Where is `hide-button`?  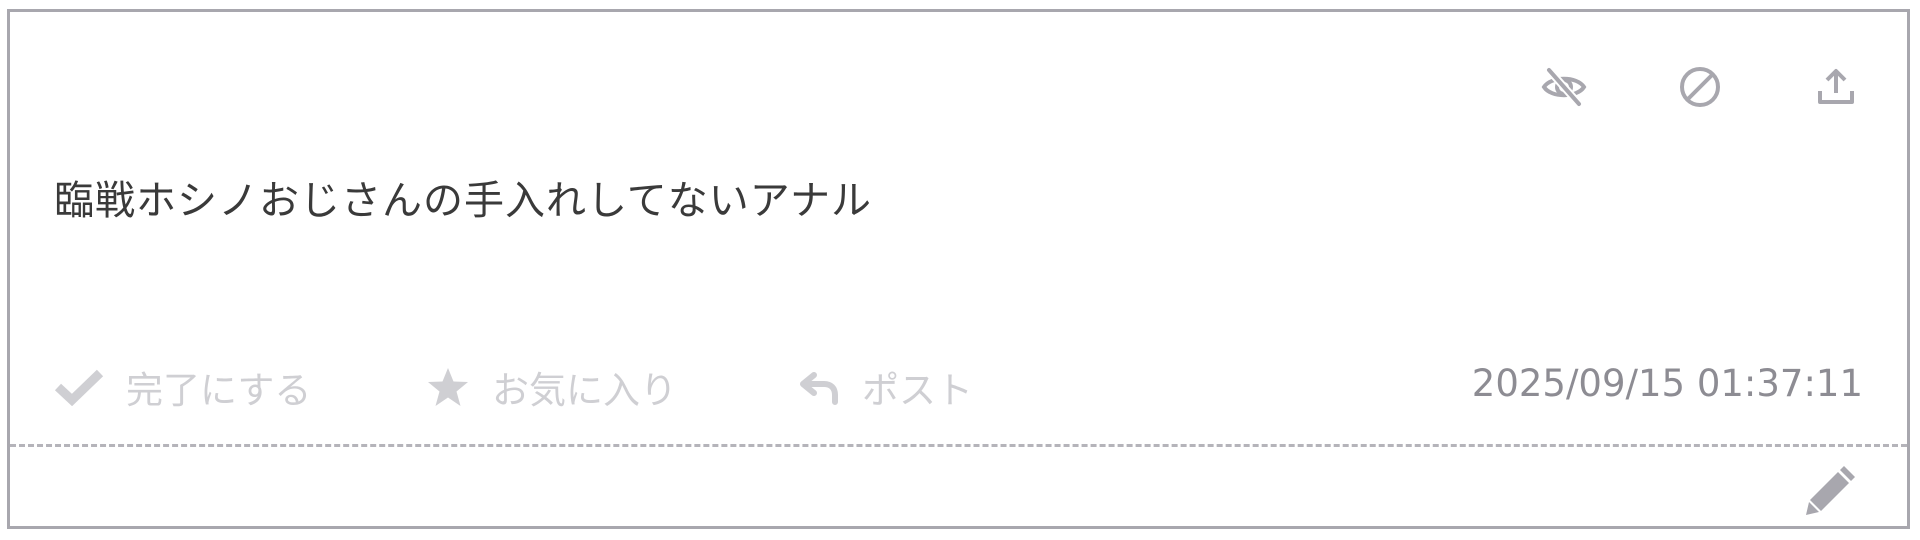 hide-button is located at coordinates (1564, 87).